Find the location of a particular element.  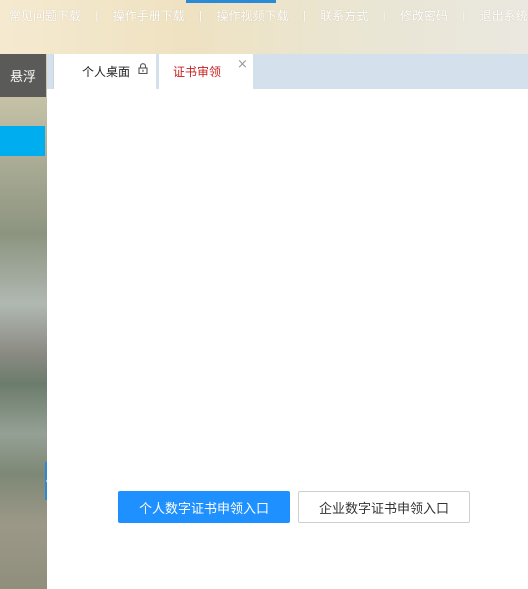

lock-icon is located at coordinates (143, 68).